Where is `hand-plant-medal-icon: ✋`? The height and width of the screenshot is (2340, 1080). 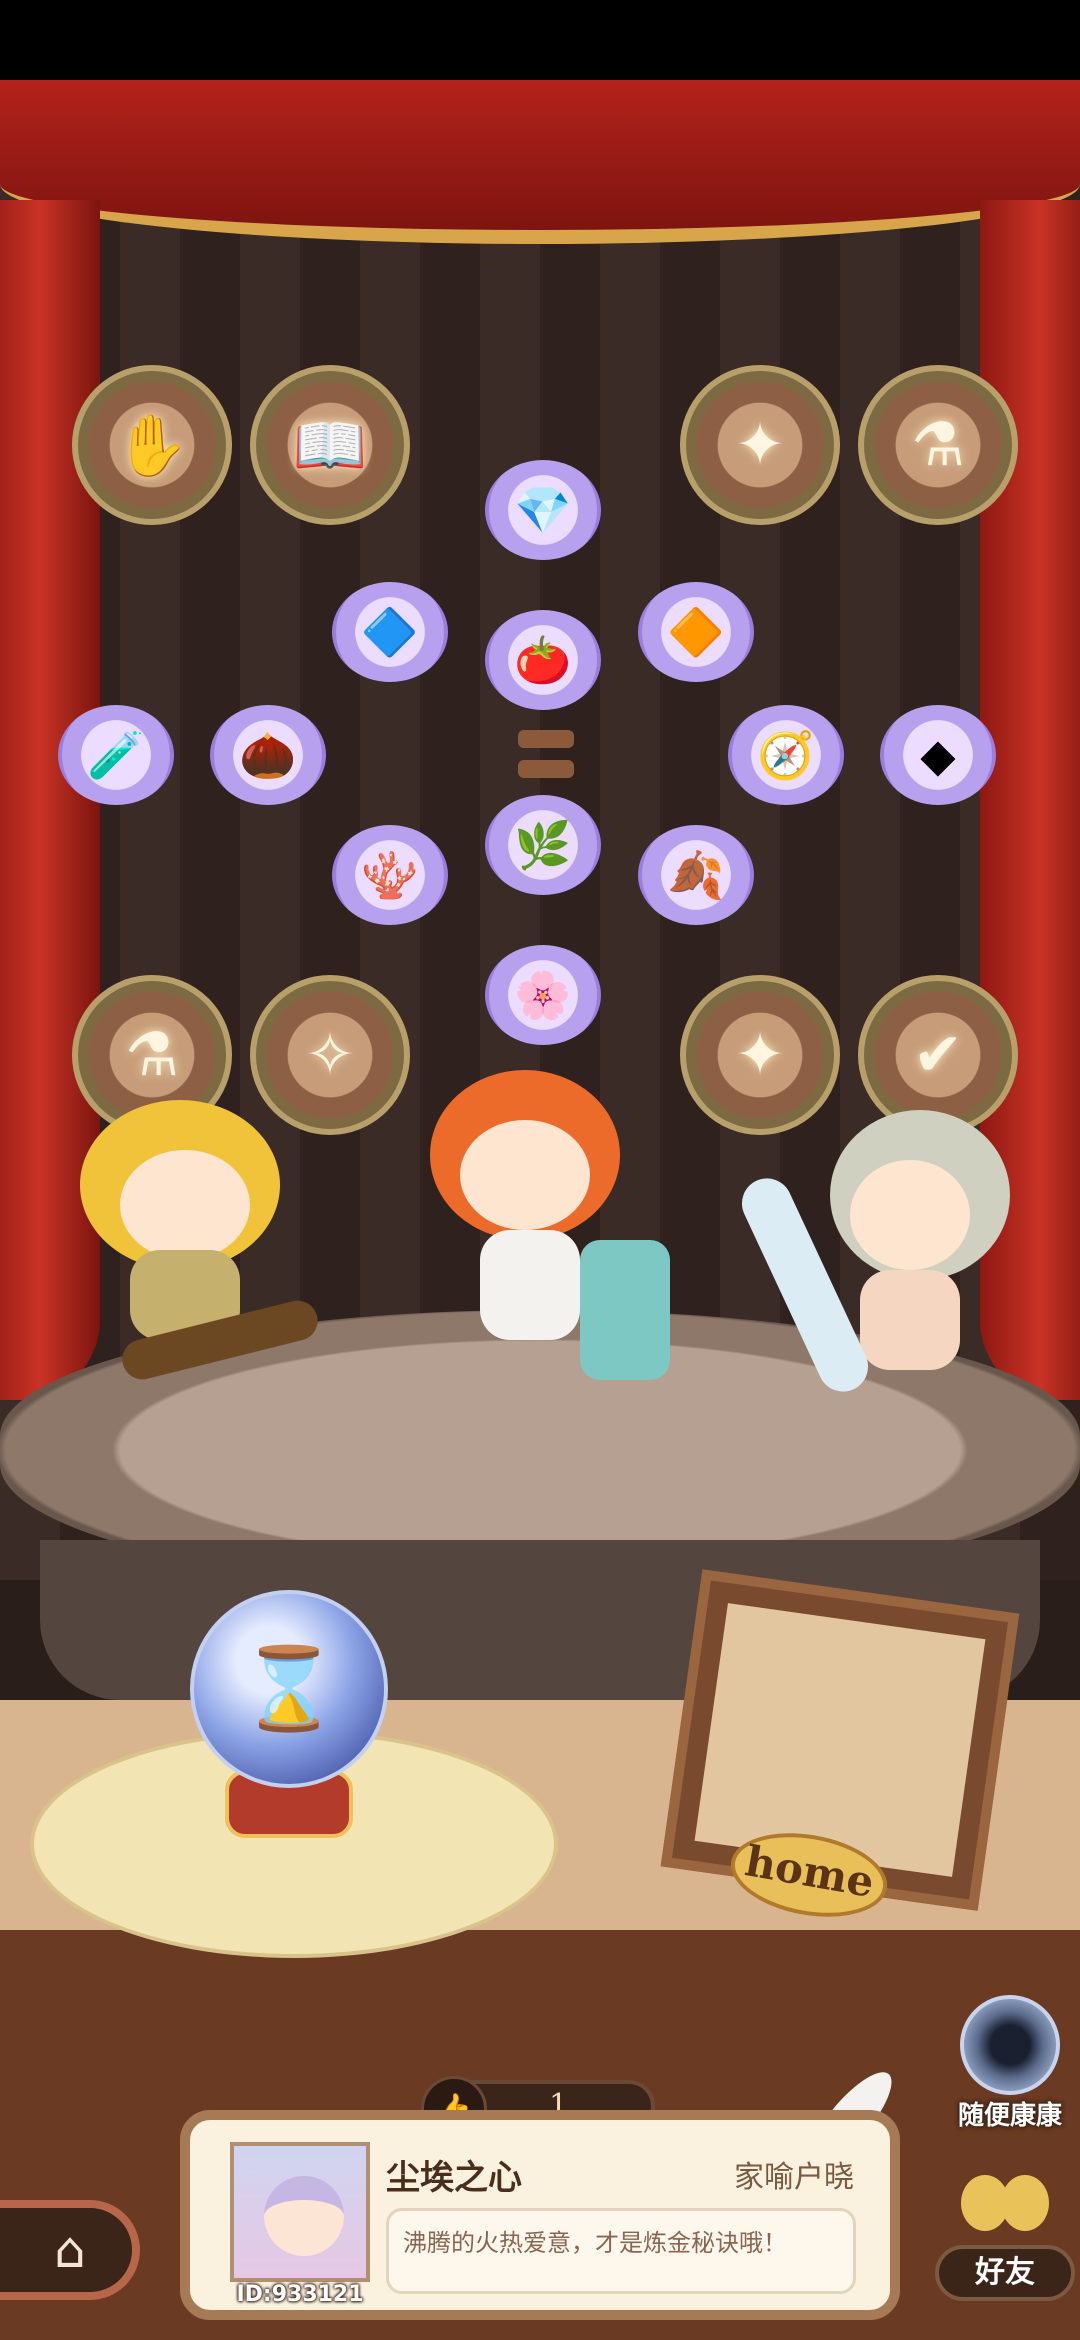 hand-plant-medal-icon: ✋ is located at coordinates (152, 445).